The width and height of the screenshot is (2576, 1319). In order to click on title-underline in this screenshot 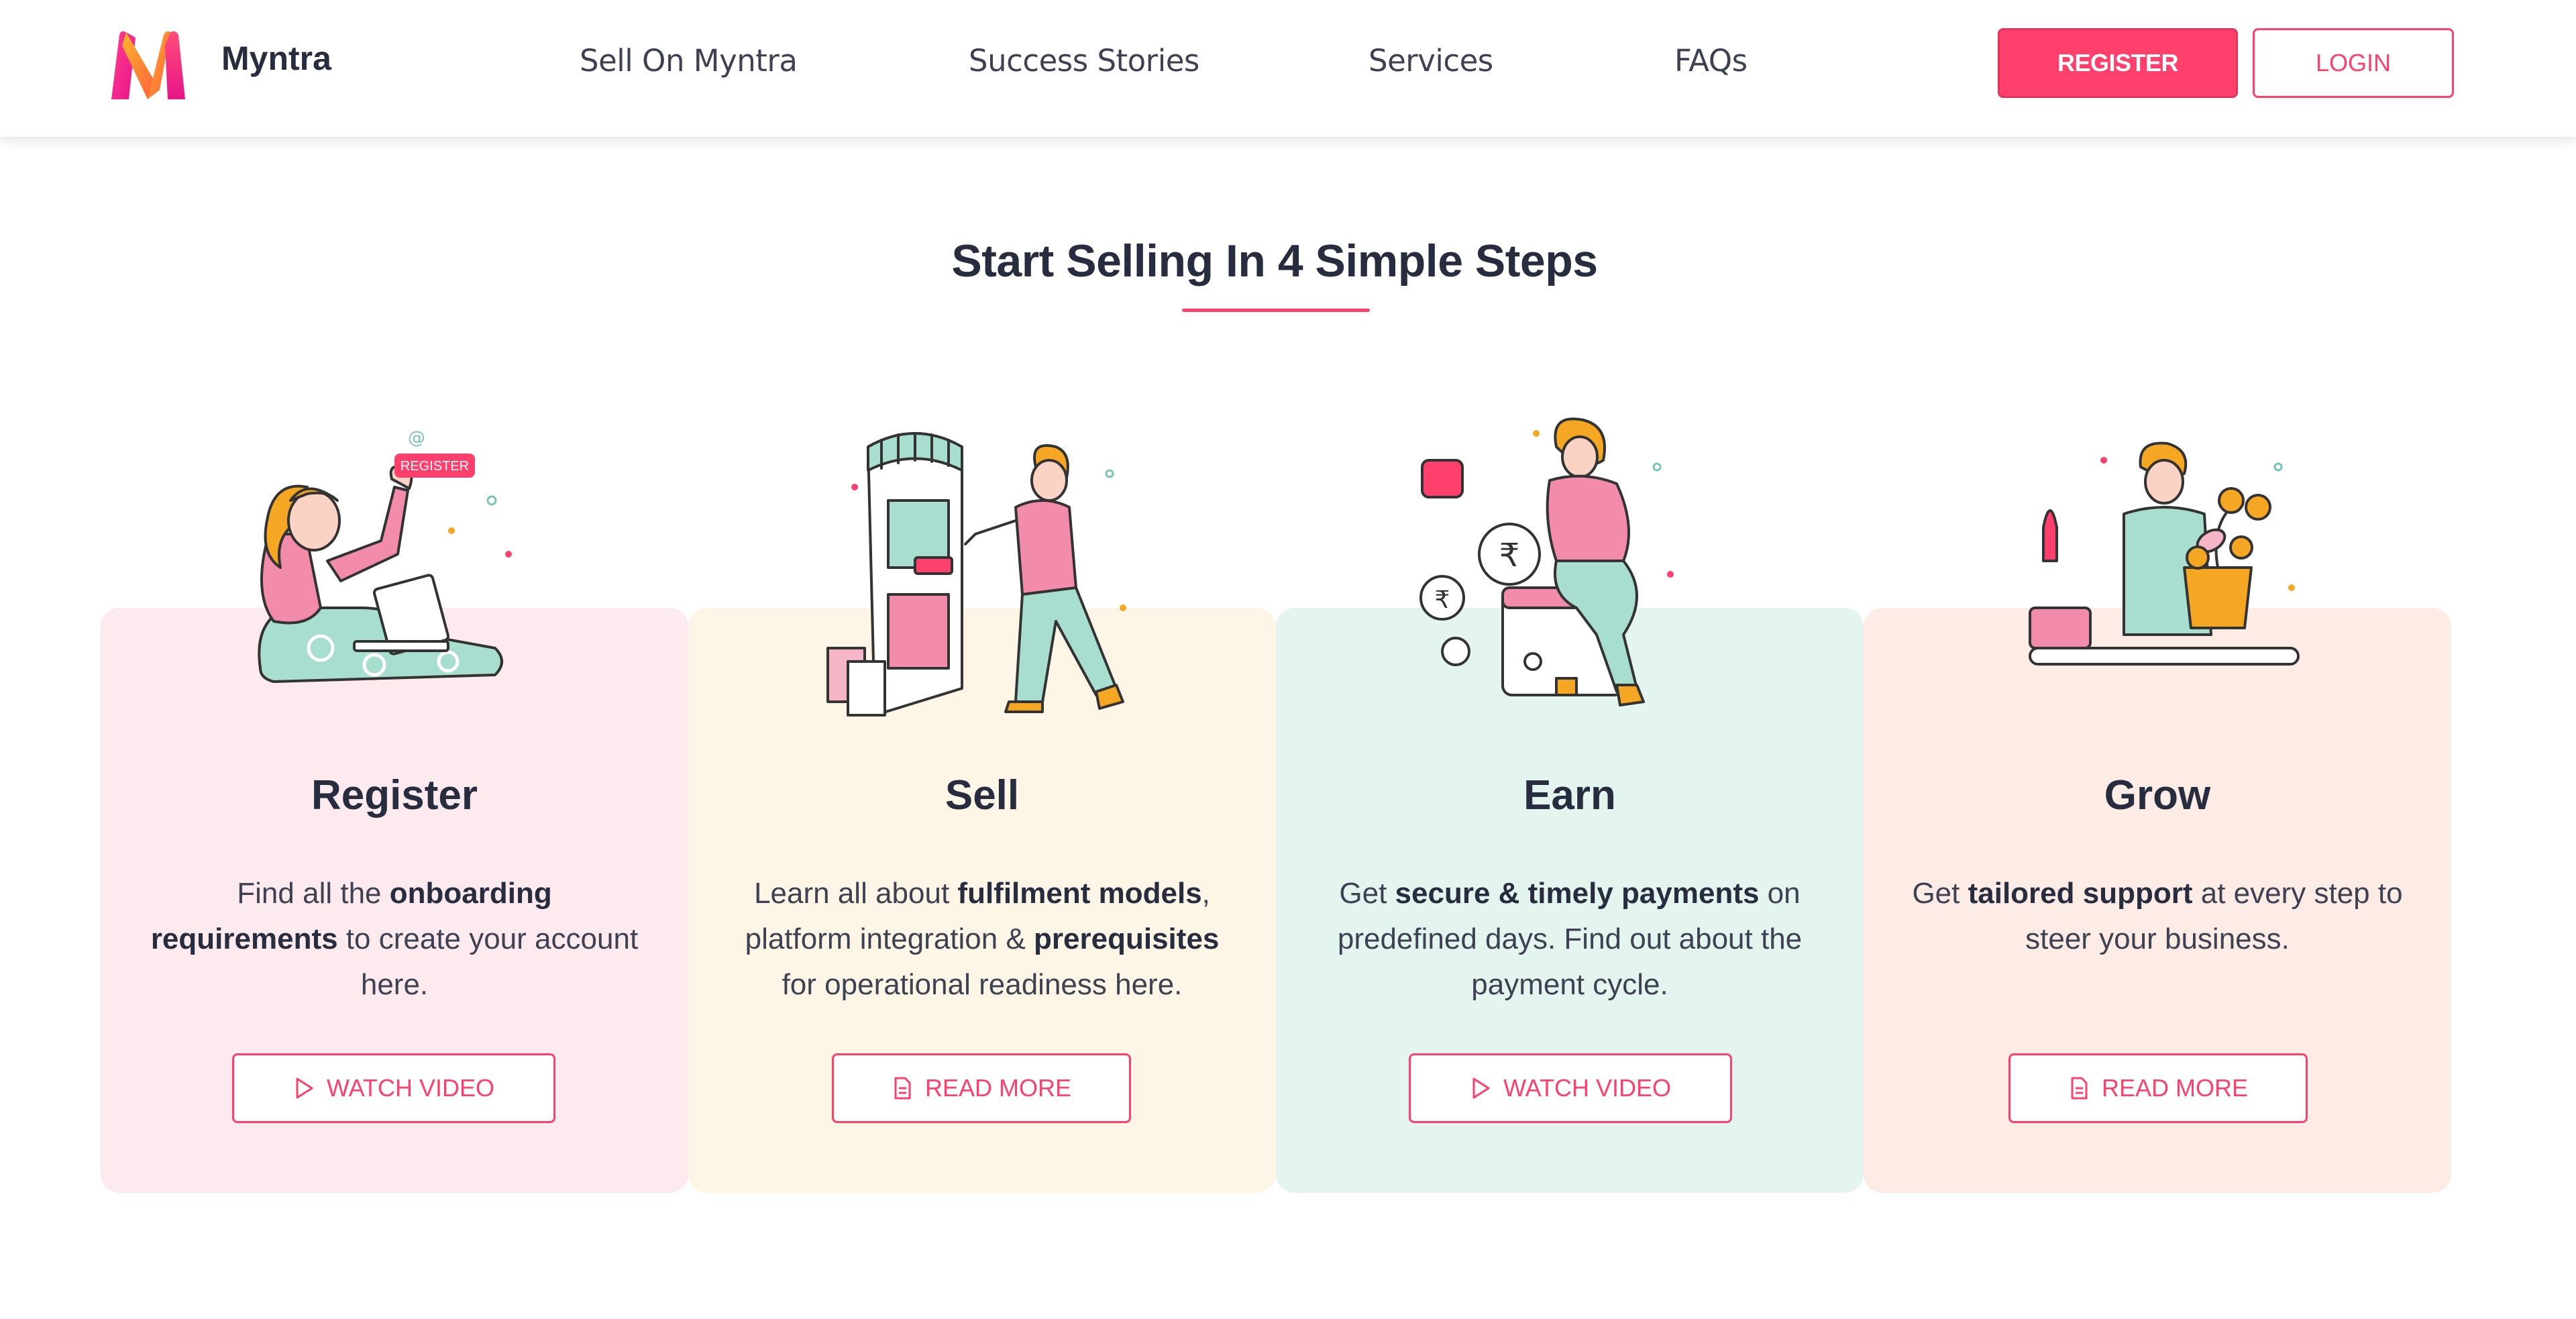, I will do `click(1276, 310)`.